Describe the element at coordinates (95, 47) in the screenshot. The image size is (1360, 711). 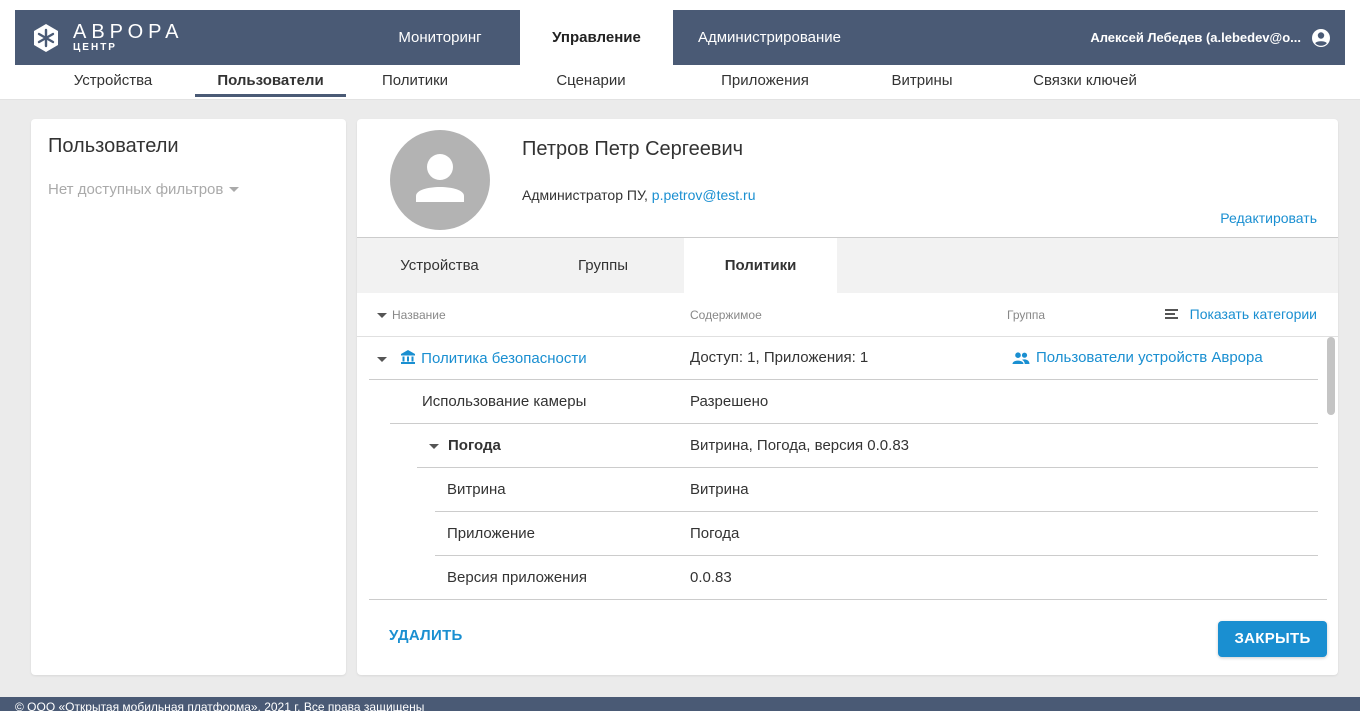
I see `brand-subtitle: ЦЕНТР` at that location.